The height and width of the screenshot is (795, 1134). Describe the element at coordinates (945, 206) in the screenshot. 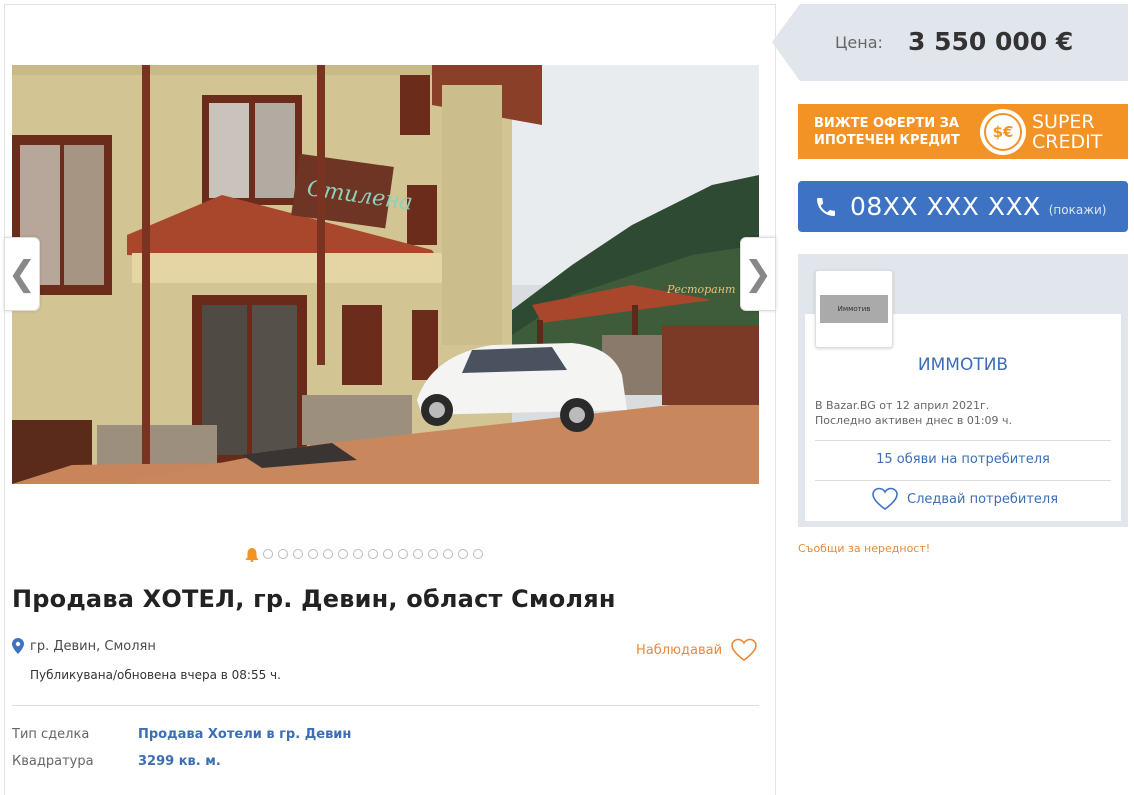

I see `phone-number: 08XX XXX XXX` at that location.